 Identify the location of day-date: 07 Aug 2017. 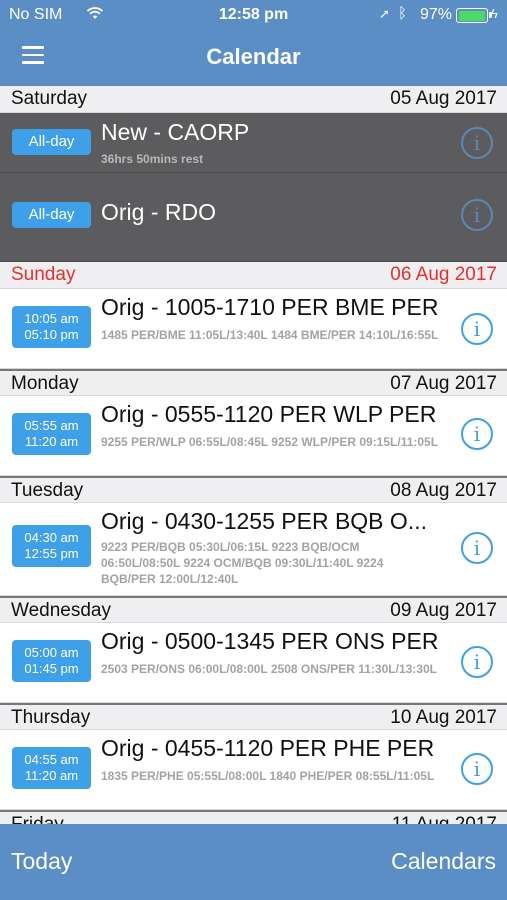
(443, 383).